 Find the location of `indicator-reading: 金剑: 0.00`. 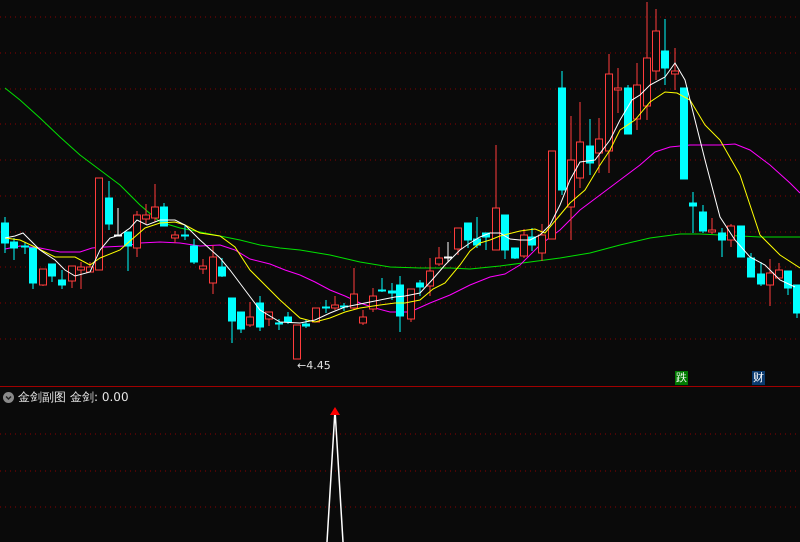

indicator-reading: 金剑: 0.00 is located at coordinates (99, 397).